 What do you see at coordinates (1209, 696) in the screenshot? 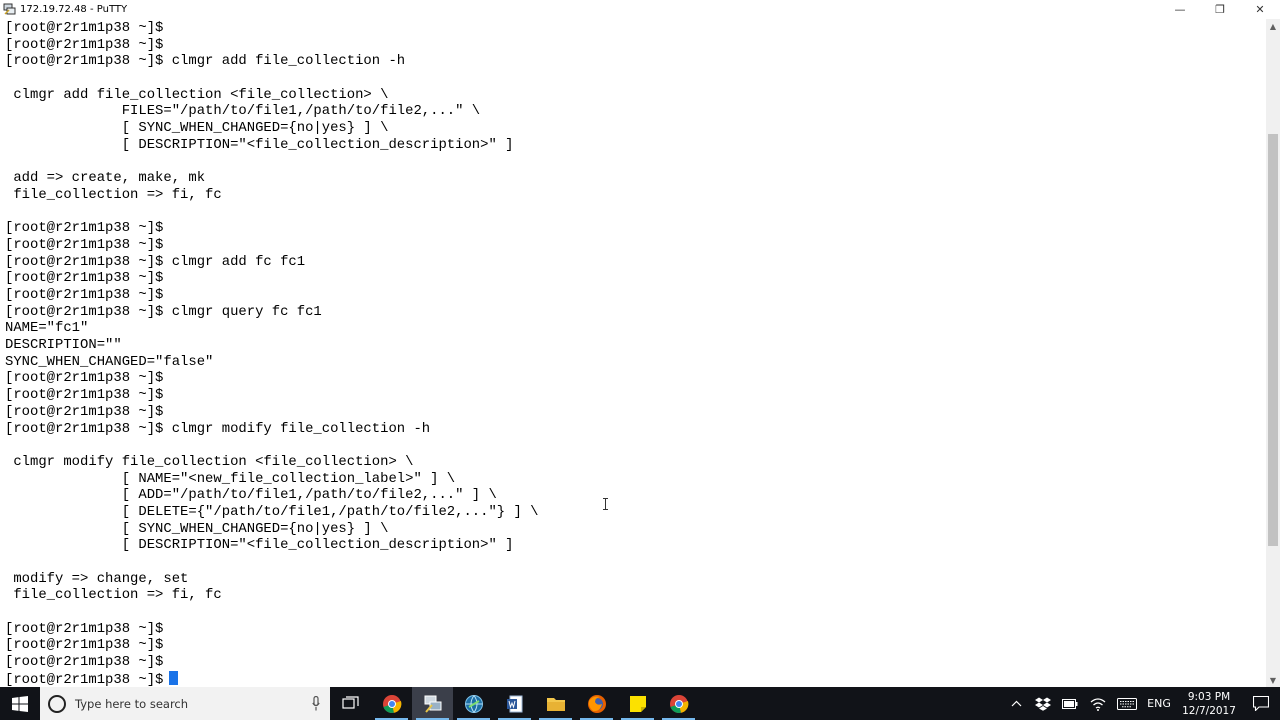
I see `clock-time: 9:03 PM` at bounding box center [1209, 696].